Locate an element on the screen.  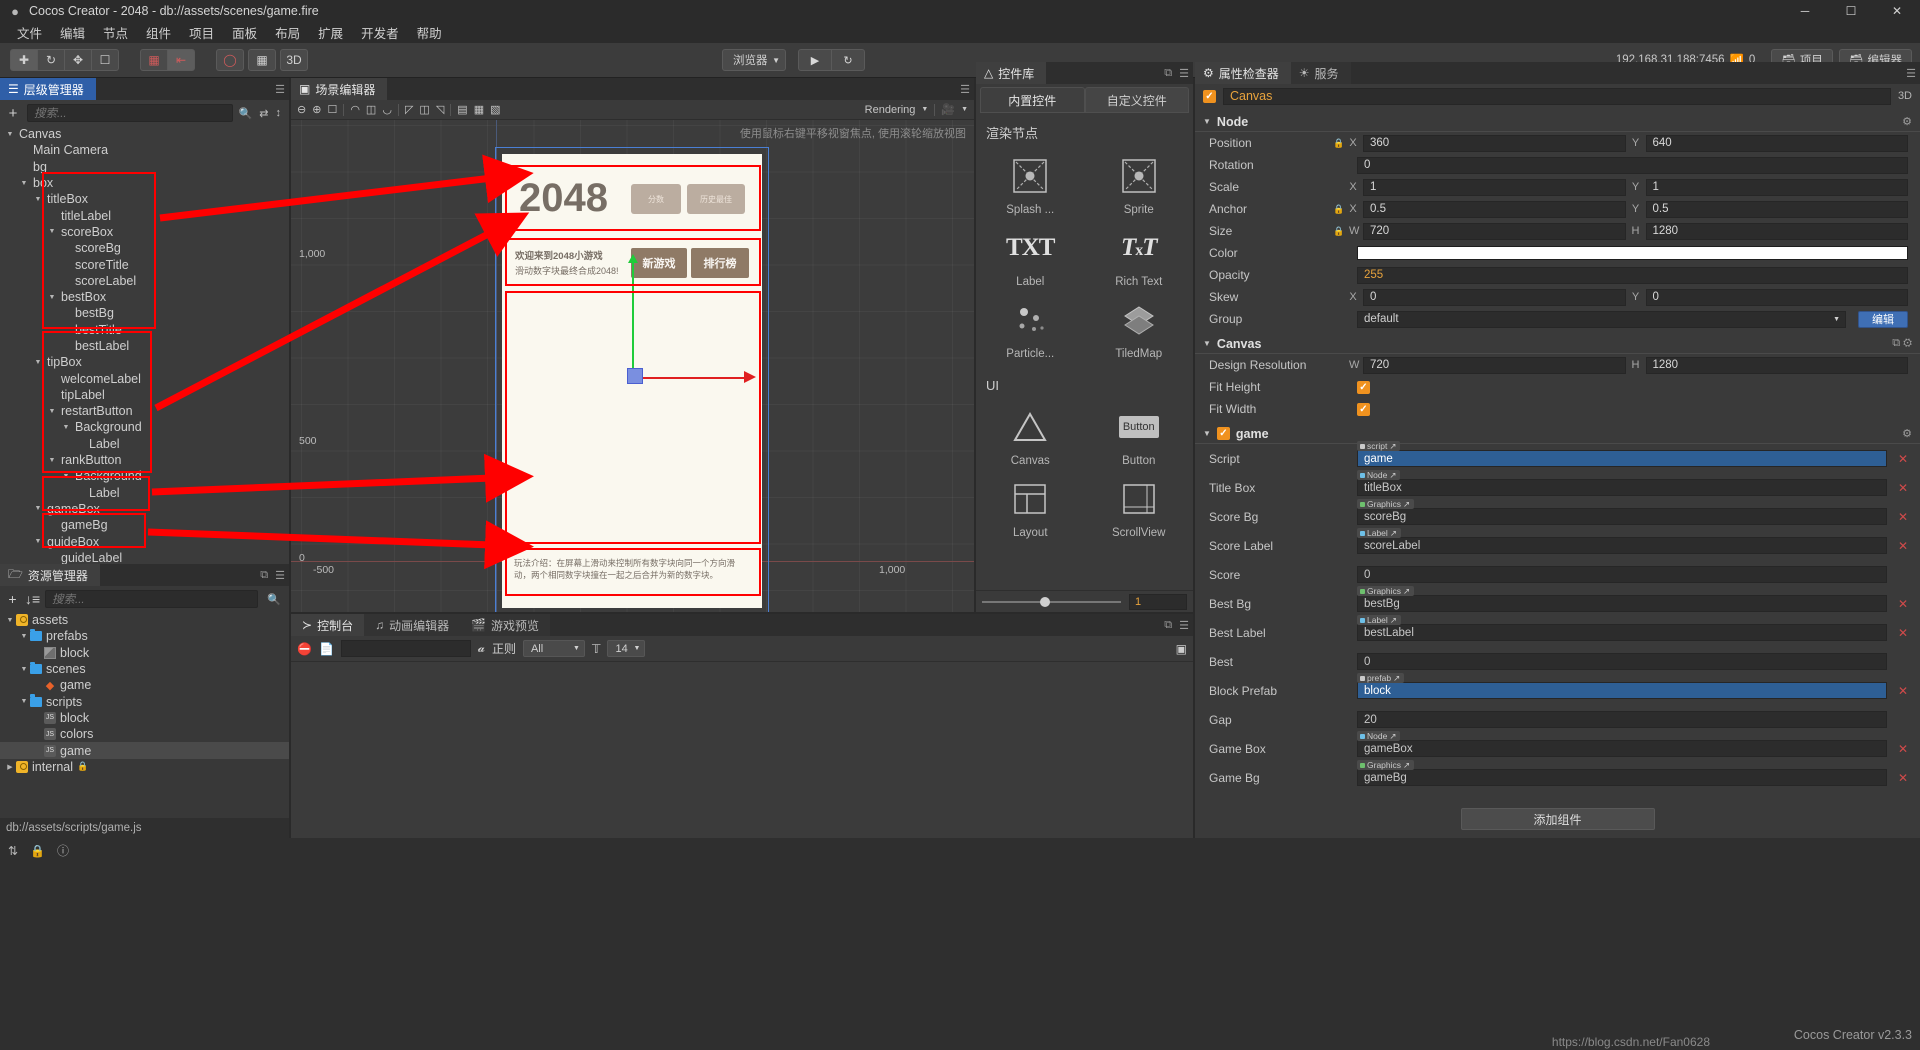
size-width-input: 720 is located at coordinates (1494, 231).